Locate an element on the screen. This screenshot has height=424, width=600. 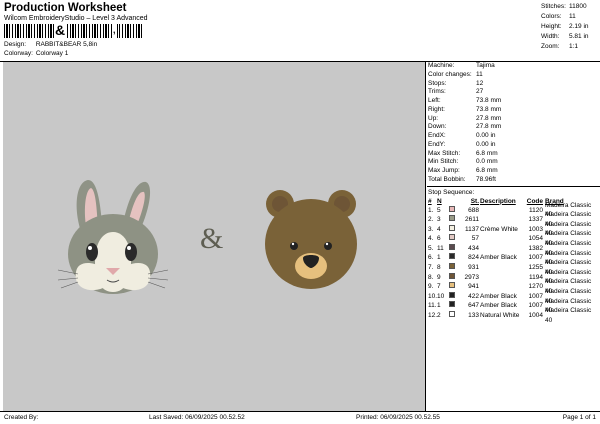
stat-label: Height: is located at coordinates (551, 26).